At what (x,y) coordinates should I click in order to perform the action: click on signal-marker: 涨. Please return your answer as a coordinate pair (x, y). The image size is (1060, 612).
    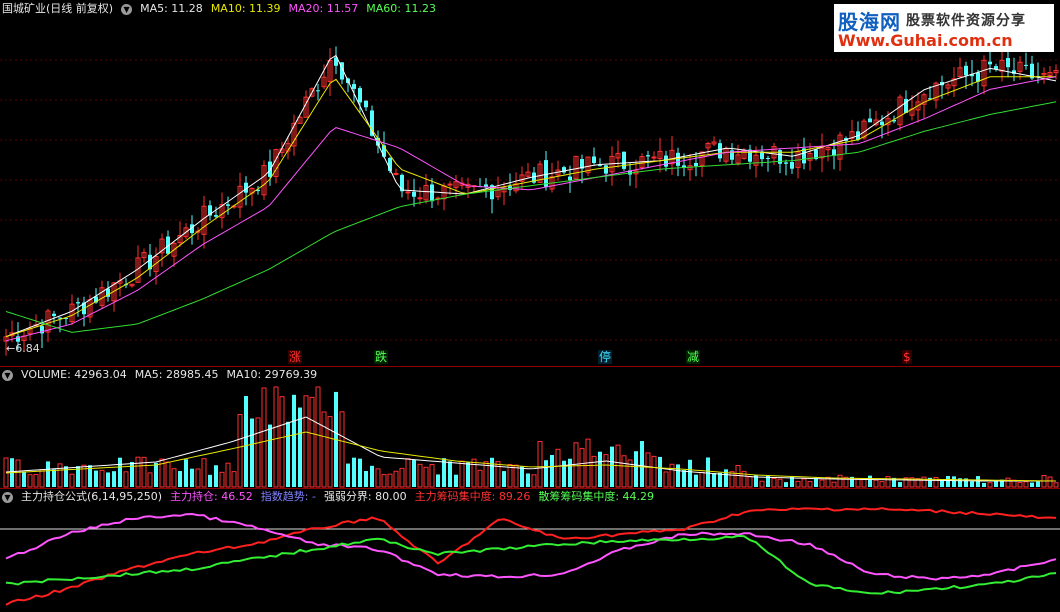
    Looking at the image, I should click on (295, 357).